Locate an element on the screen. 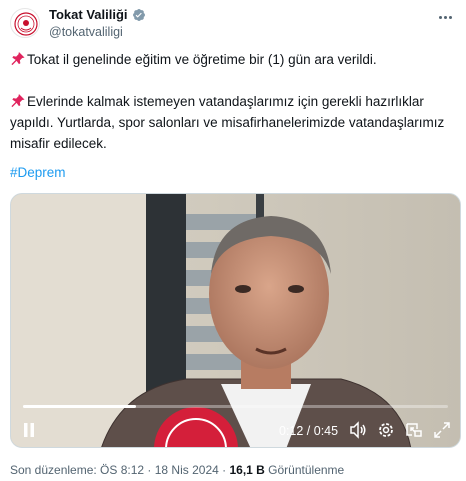 The height and width of the screenshot is (481, 466). view-label: Görüntülenme is located at coordinates (304, 470).